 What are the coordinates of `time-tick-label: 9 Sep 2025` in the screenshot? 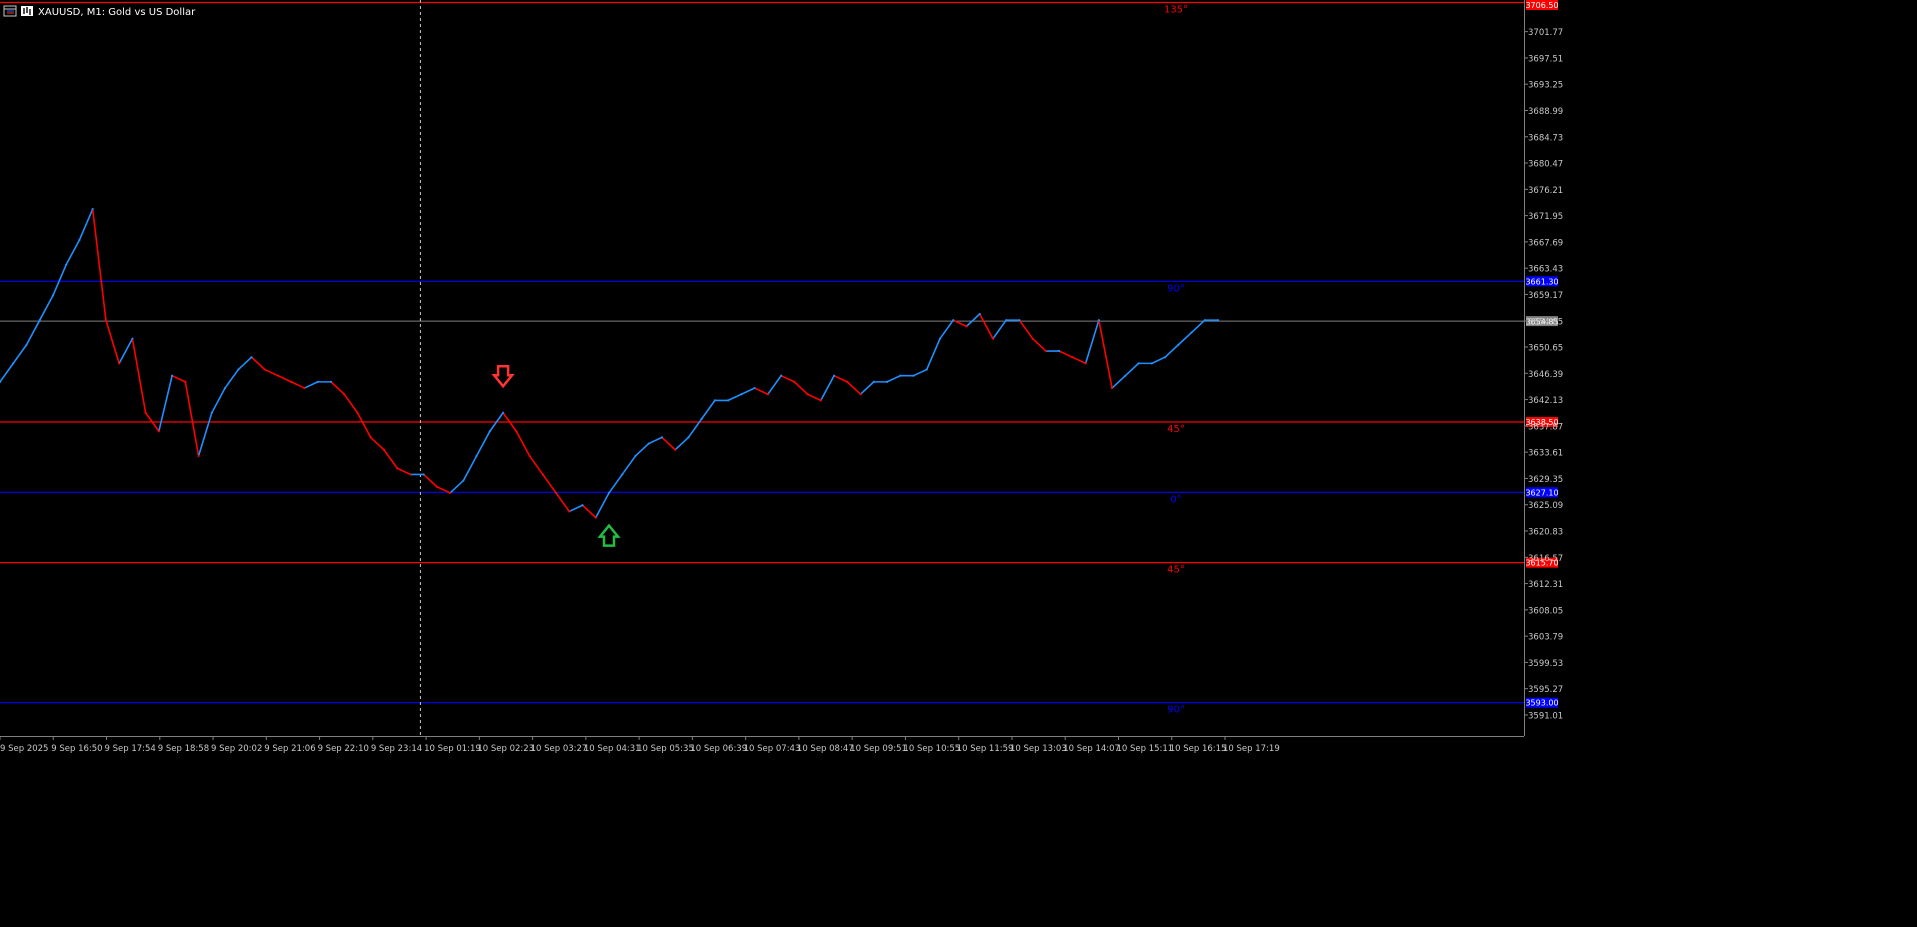 It's located at (24, 749).